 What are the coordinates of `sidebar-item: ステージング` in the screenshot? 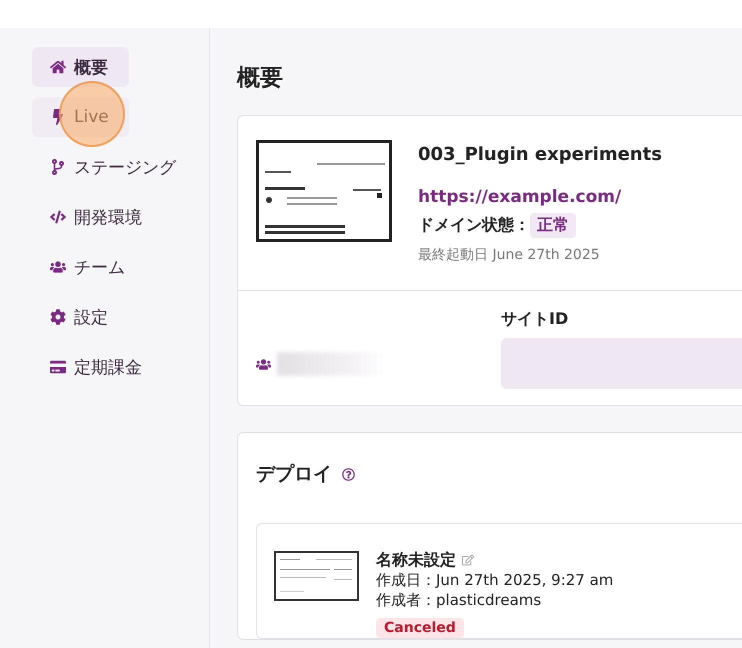 It's located at (113, 167).